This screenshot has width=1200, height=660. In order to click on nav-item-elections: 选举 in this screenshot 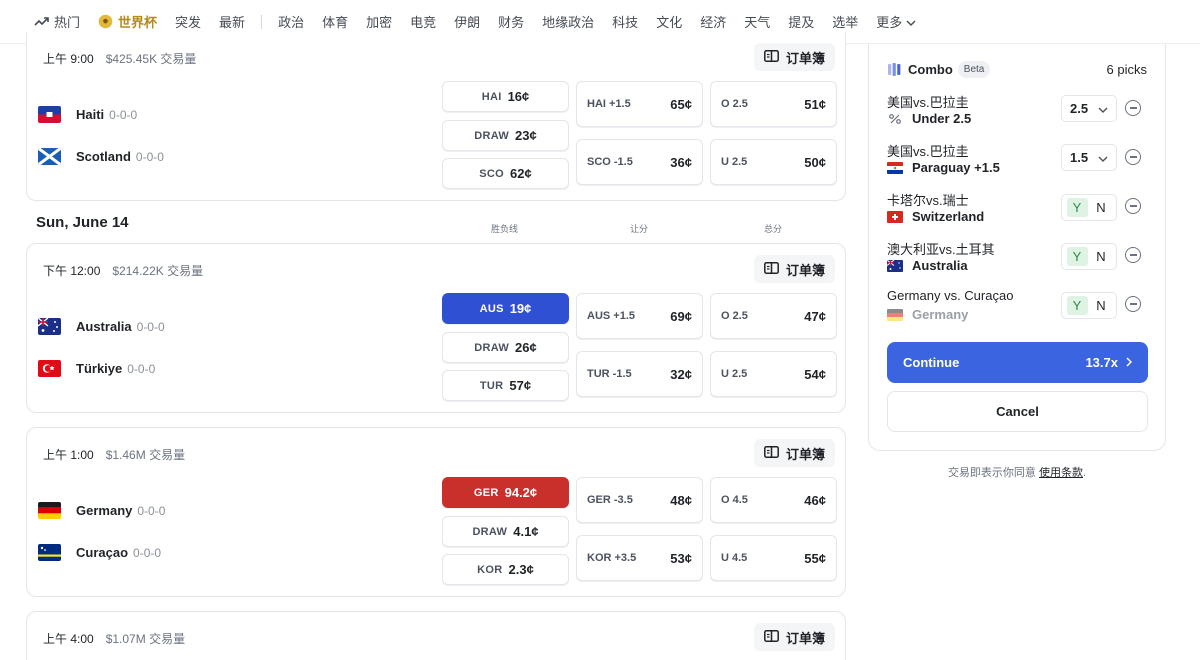, I will do `click(845, 21)`.